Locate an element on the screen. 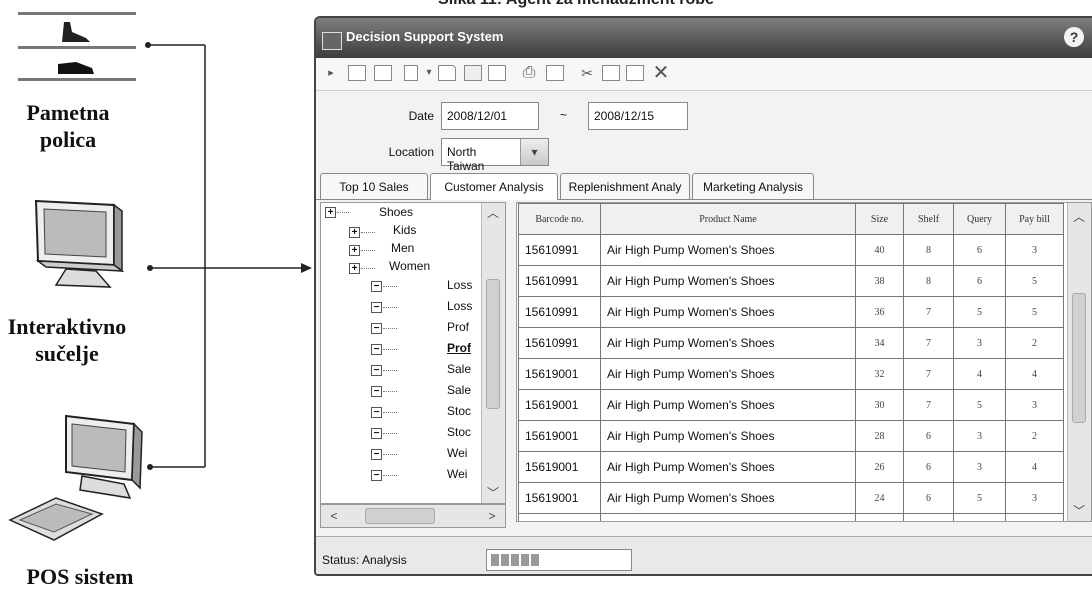 This screenshot has height=592, width=1092. play-icon: ▸ is located at coordinates (331, 73).